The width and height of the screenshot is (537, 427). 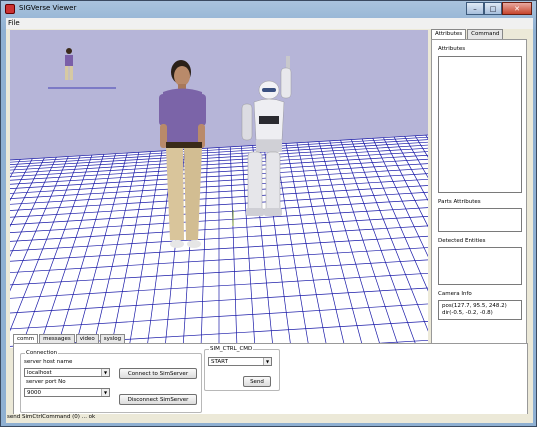 What do you see at coordinates (269, 418) in the screenshot?
I see `status-bar: send SimCtrlCommand (0) ... ok` at bounding box center [269, 418].